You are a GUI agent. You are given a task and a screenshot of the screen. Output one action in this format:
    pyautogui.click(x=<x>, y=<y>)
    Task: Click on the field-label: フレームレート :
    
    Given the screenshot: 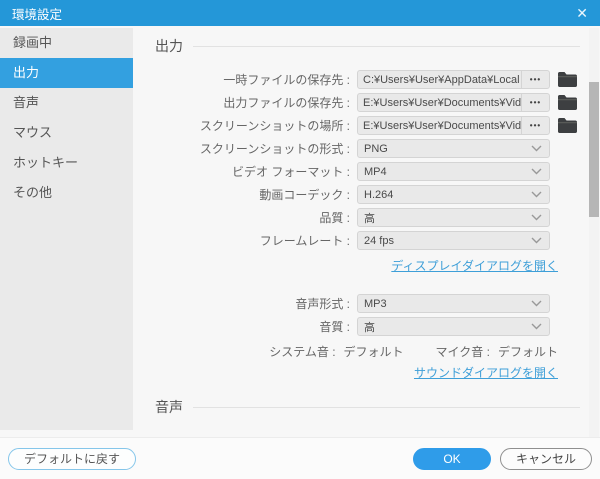 What is the action you would take?
    pyautogui.click(x=304, y=241)
    